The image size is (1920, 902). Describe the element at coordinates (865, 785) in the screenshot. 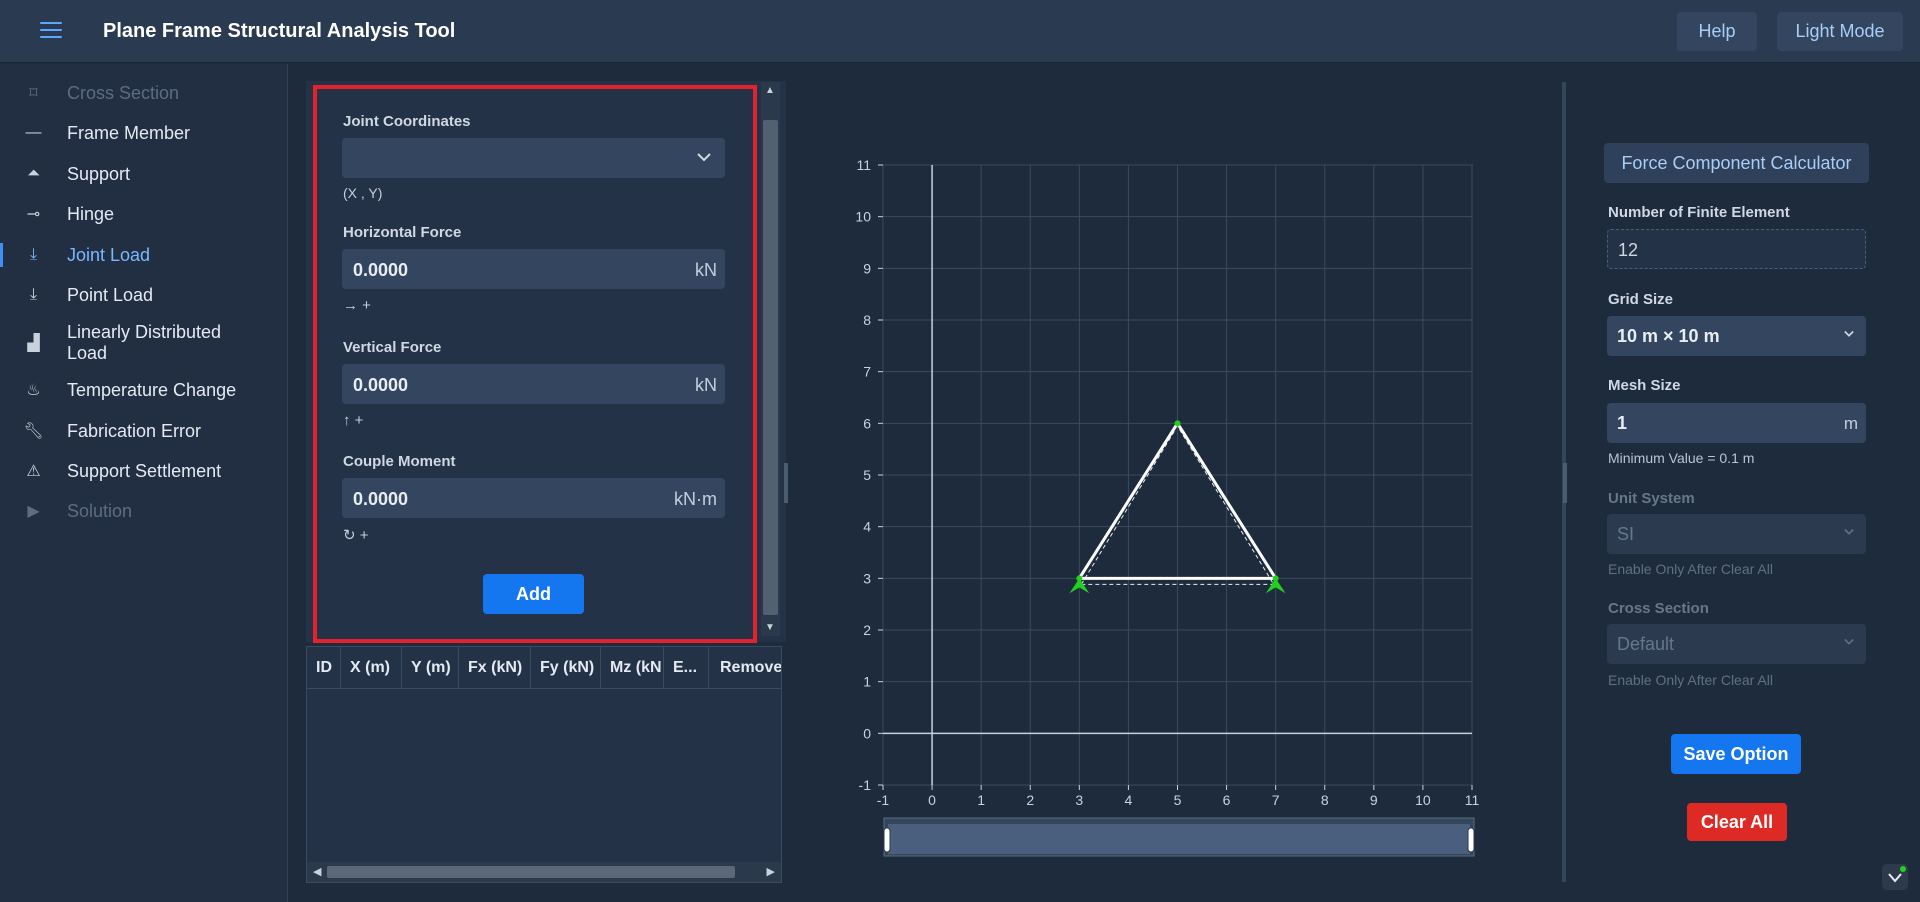

I see `y-tick-label: -1` at that location.